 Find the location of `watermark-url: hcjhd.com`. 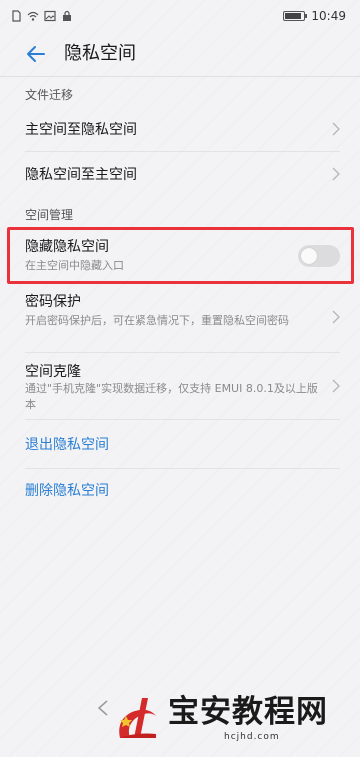

watermark-url: hcjhd.com is located at coordinates (252, 737).